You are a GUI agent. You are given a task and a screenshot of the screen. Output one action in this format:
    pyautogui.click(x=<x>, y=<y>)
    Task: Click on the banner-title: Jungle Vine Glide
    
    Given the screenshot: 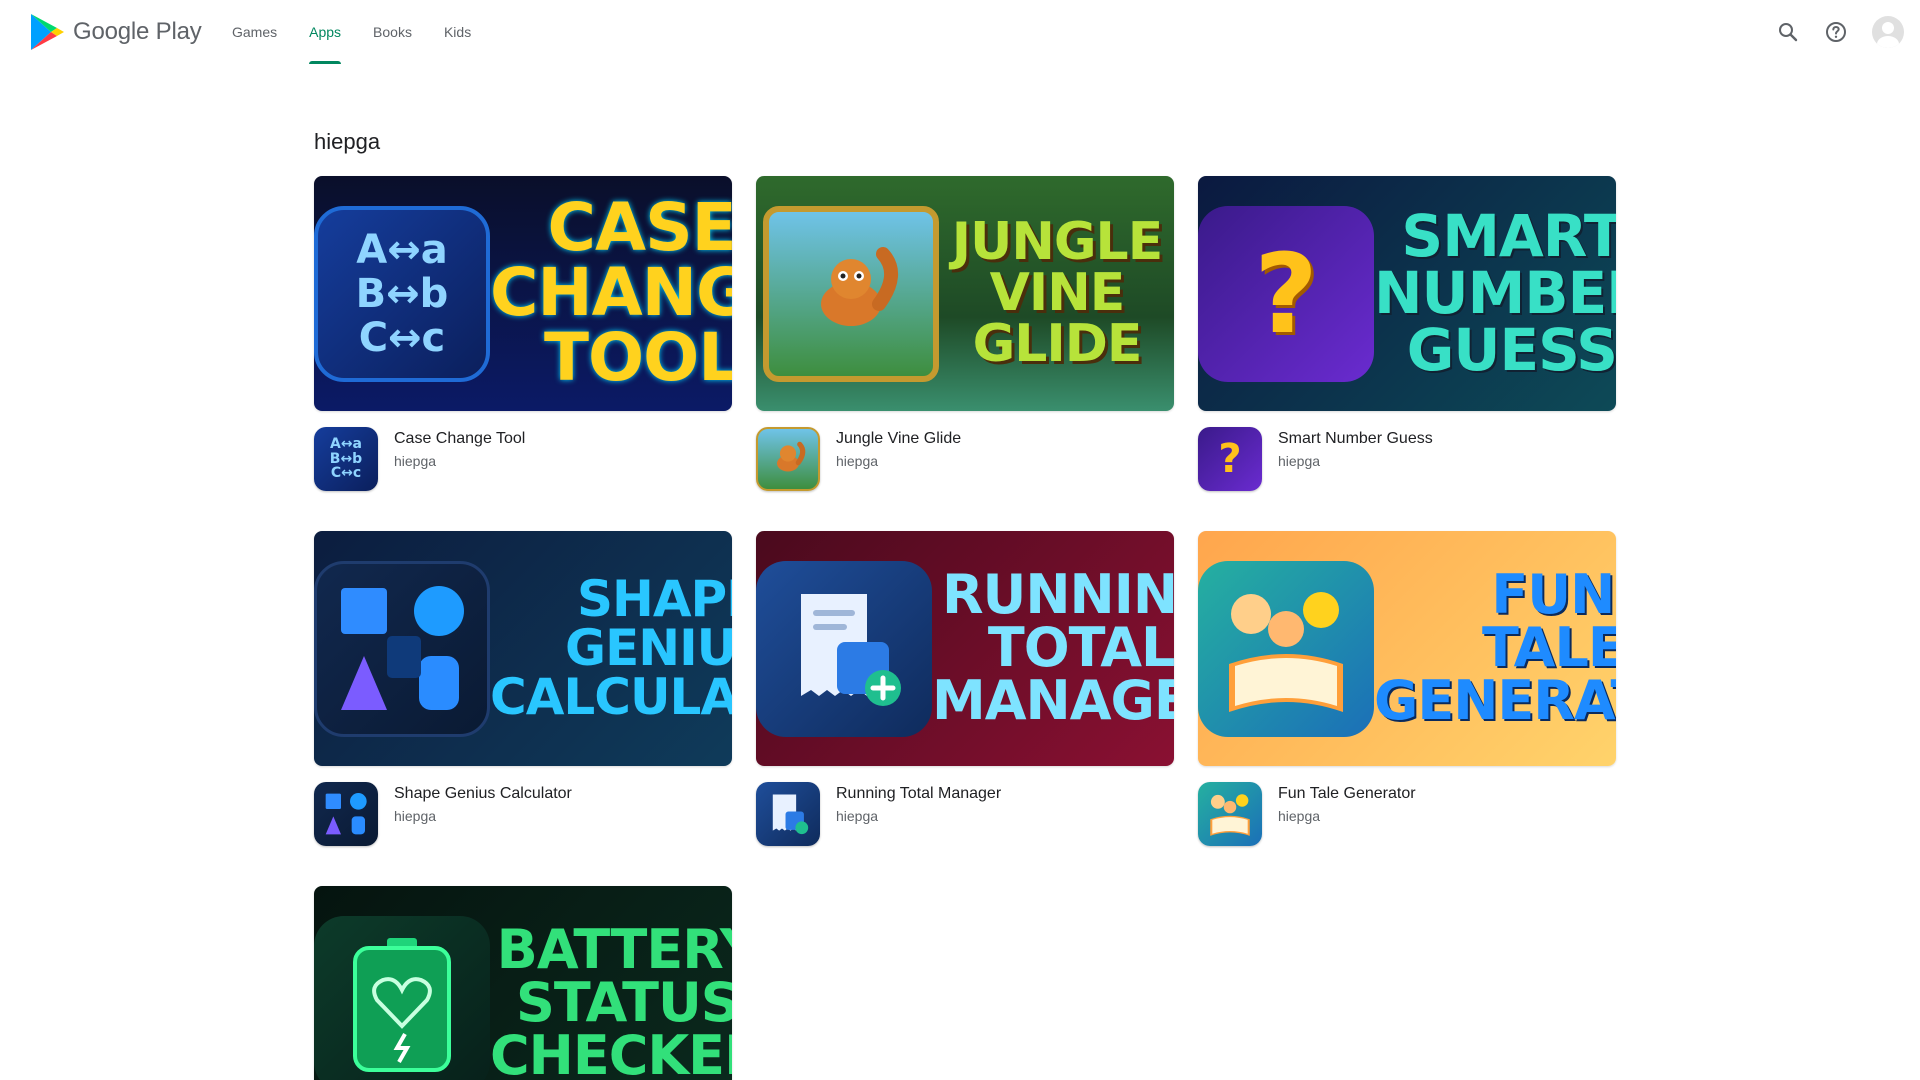 What is the action you would take?
    pyautogui.click(x=1057, y=293)
    